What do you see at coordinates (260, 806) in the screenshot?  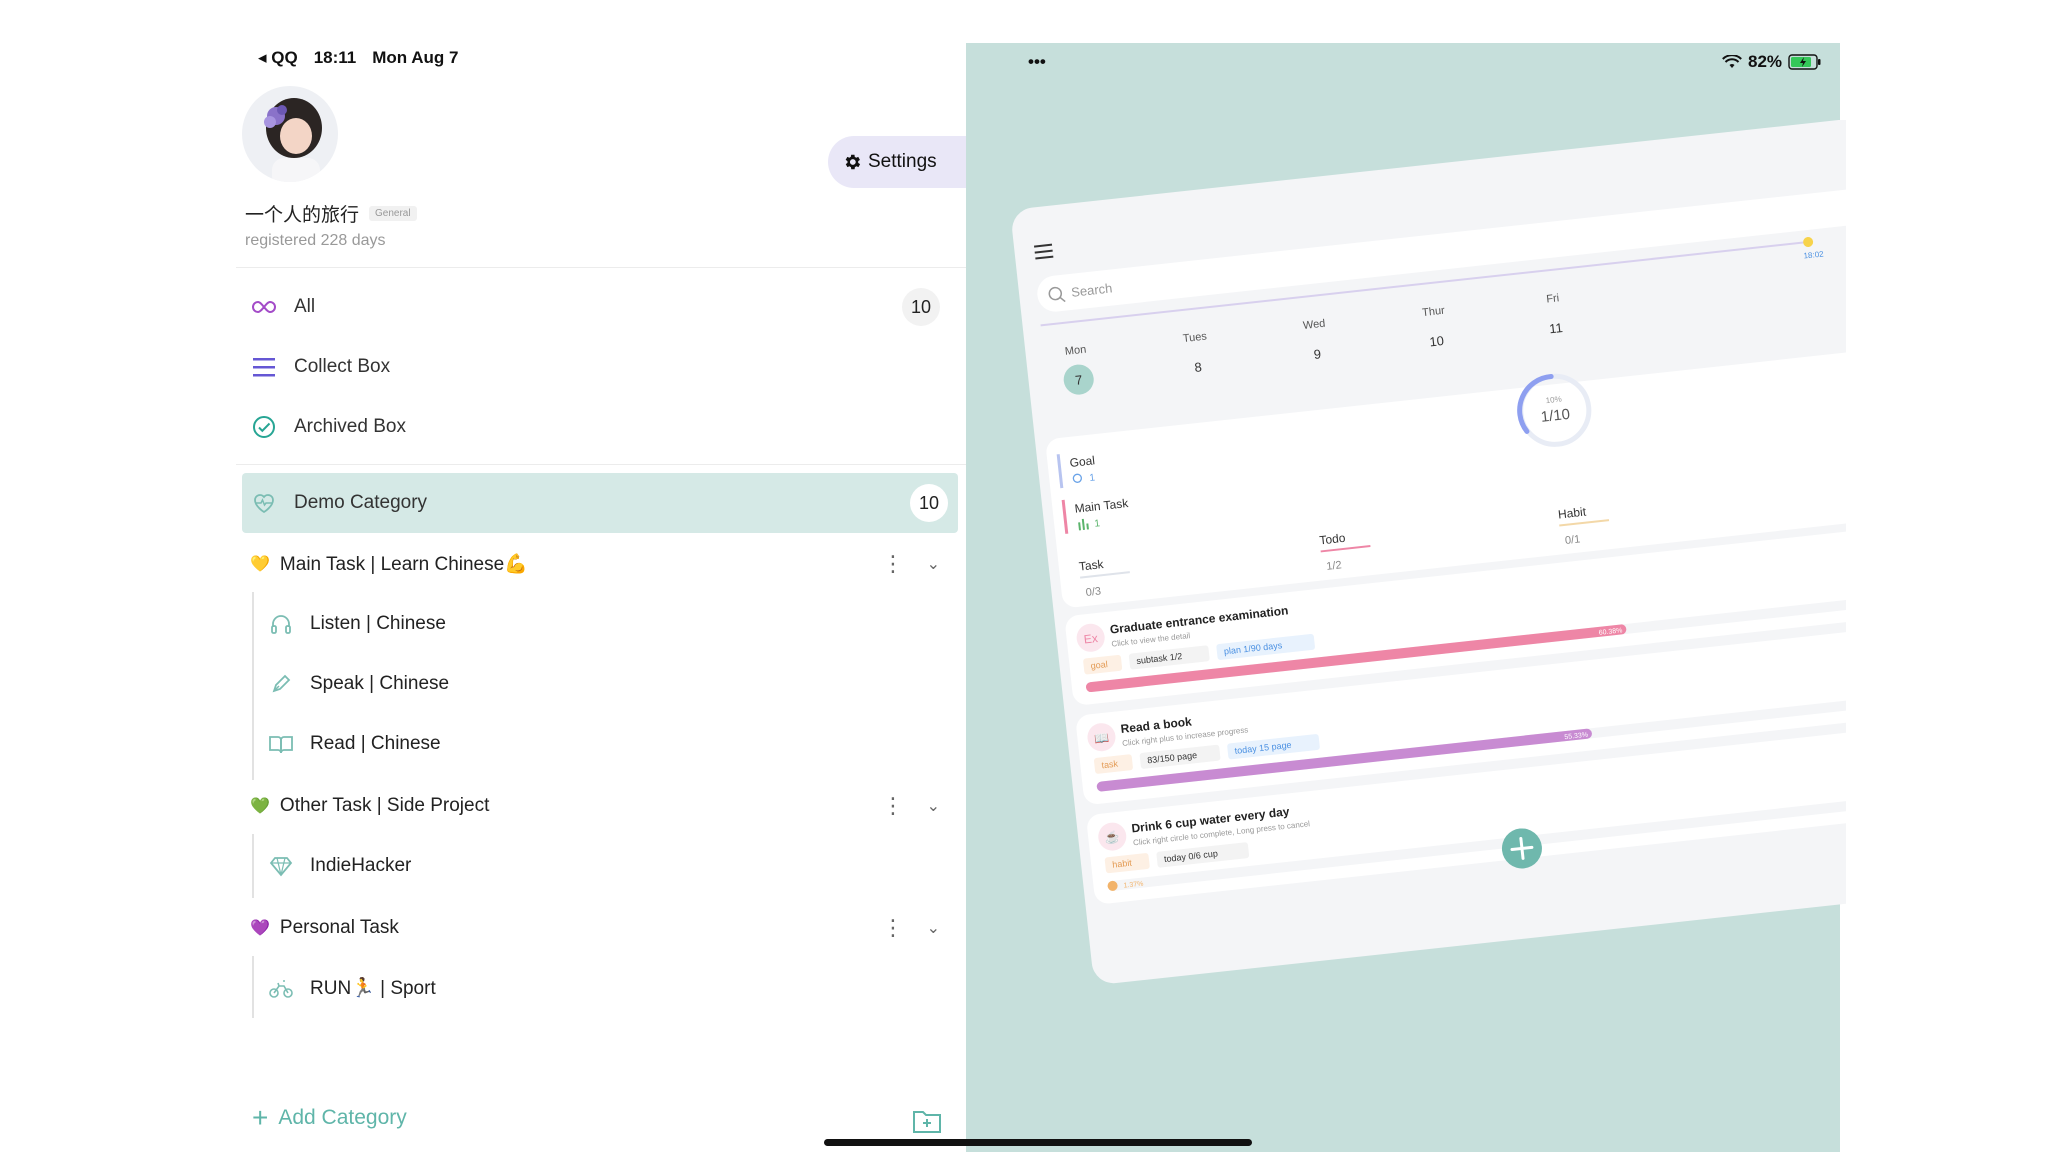 I see `green-heart-icon: 💚` at bounding box center [260, 806].